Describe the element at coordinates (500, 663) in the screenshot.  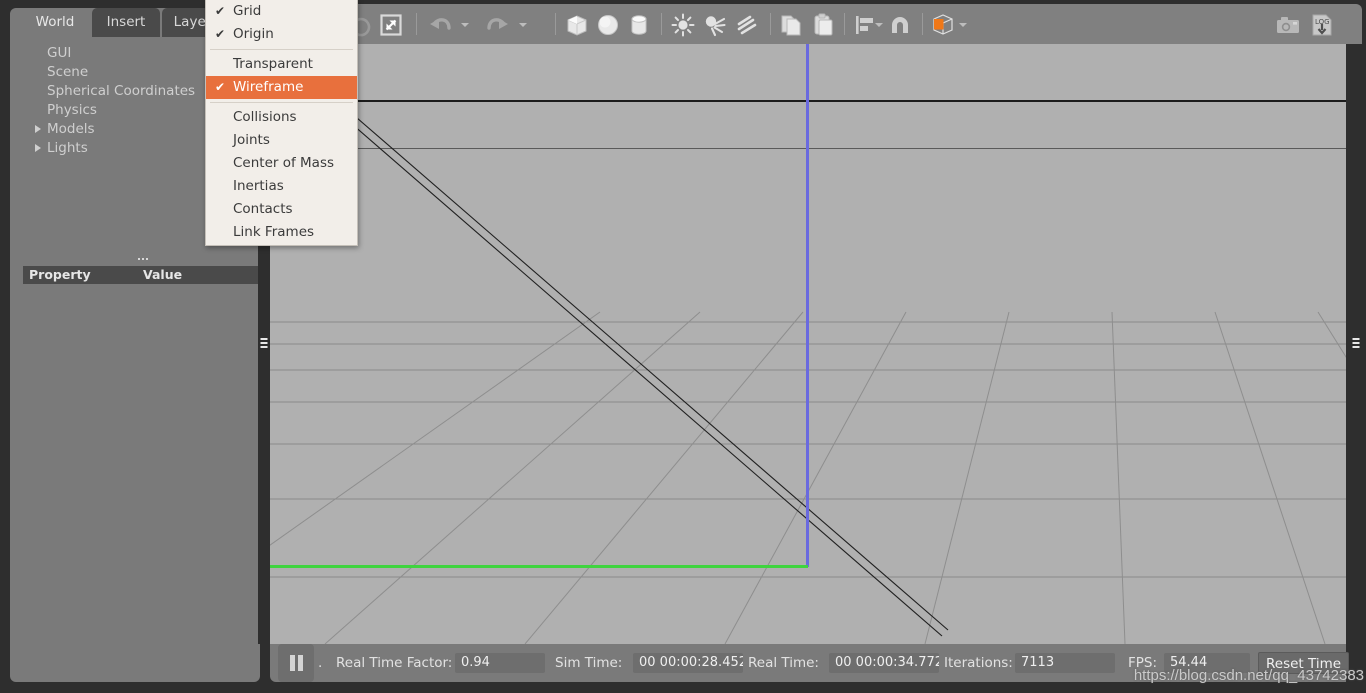
I see `real-time-factor-value: 0.94` at that location.